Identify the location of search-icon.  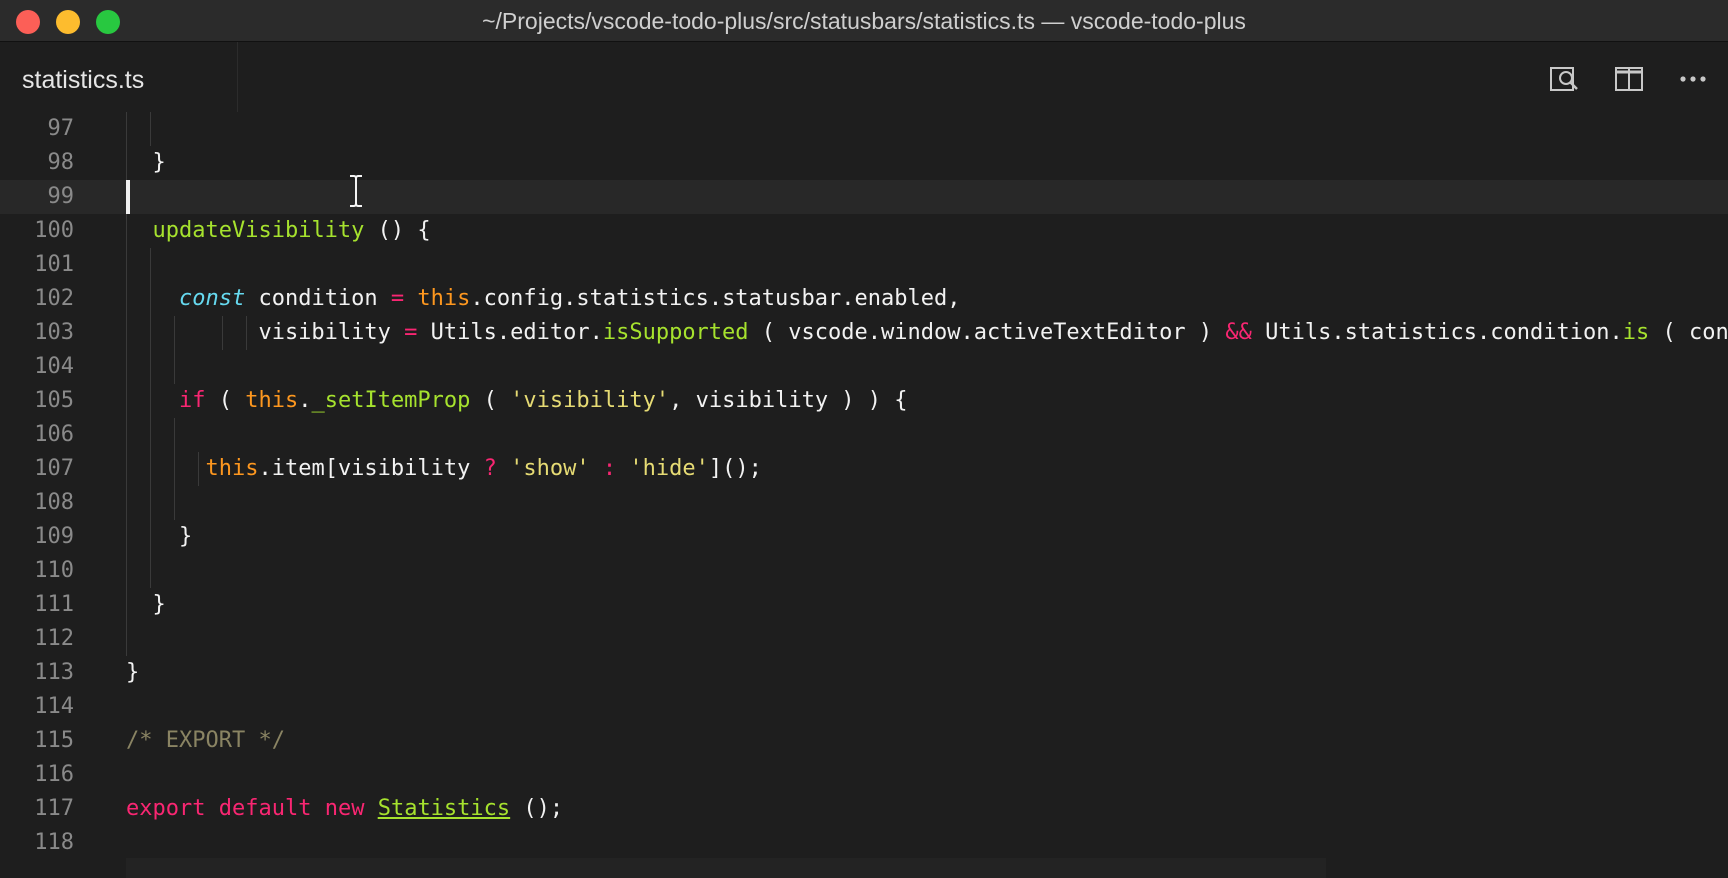
(1564, 79).